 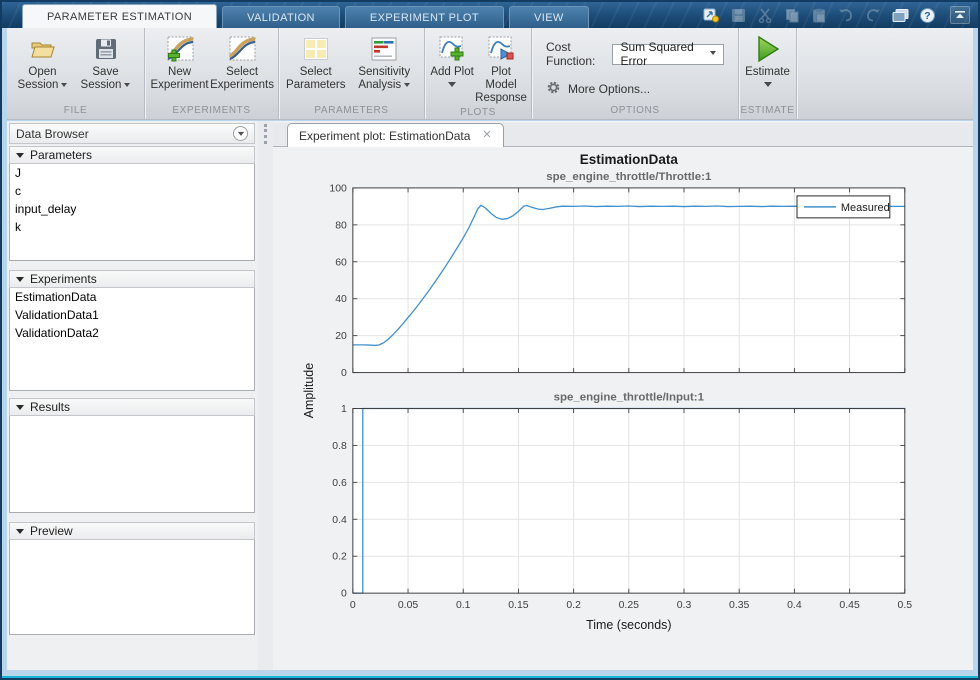 I want to click on parameters-list: Jc input_delay k, so click(x=132, y=212).